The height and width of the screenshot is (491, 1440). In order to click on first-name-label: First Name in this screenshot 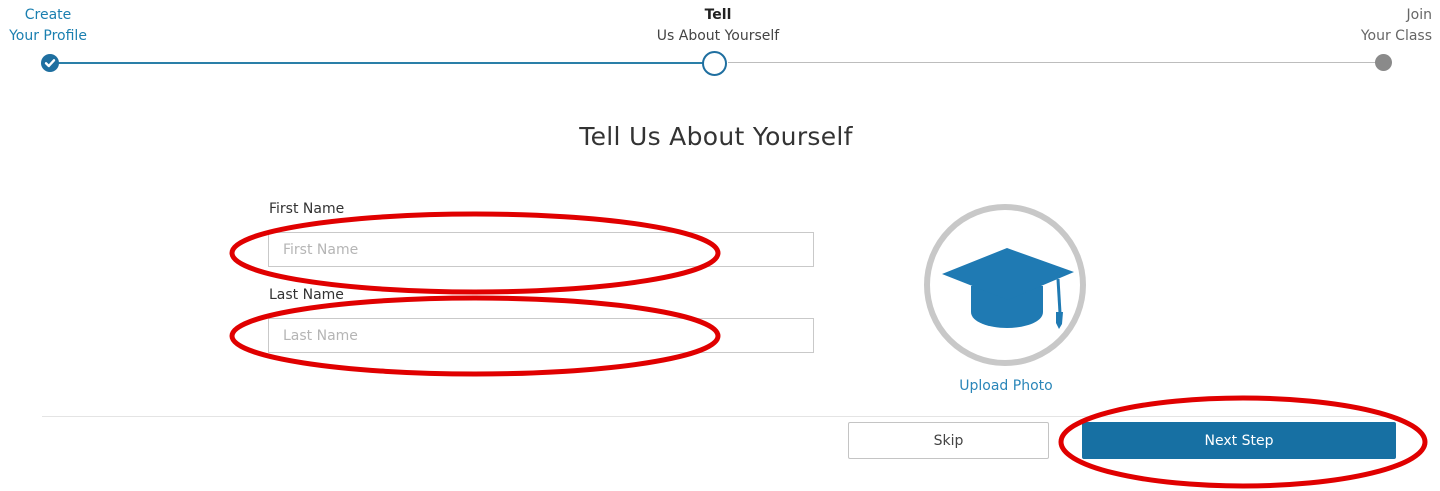, I will do `click(307, 209)`.